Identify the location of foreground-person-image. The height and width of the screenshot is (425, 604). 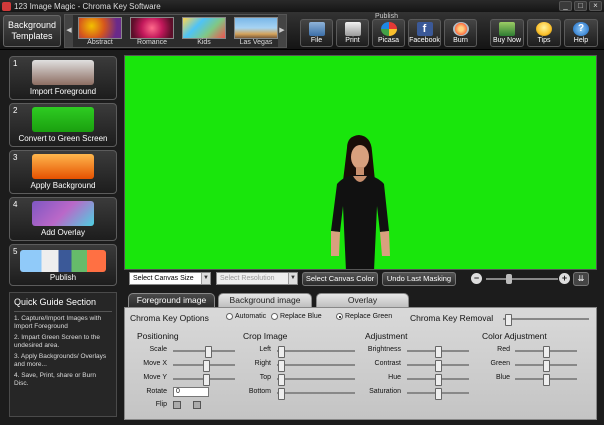
(360, 202).